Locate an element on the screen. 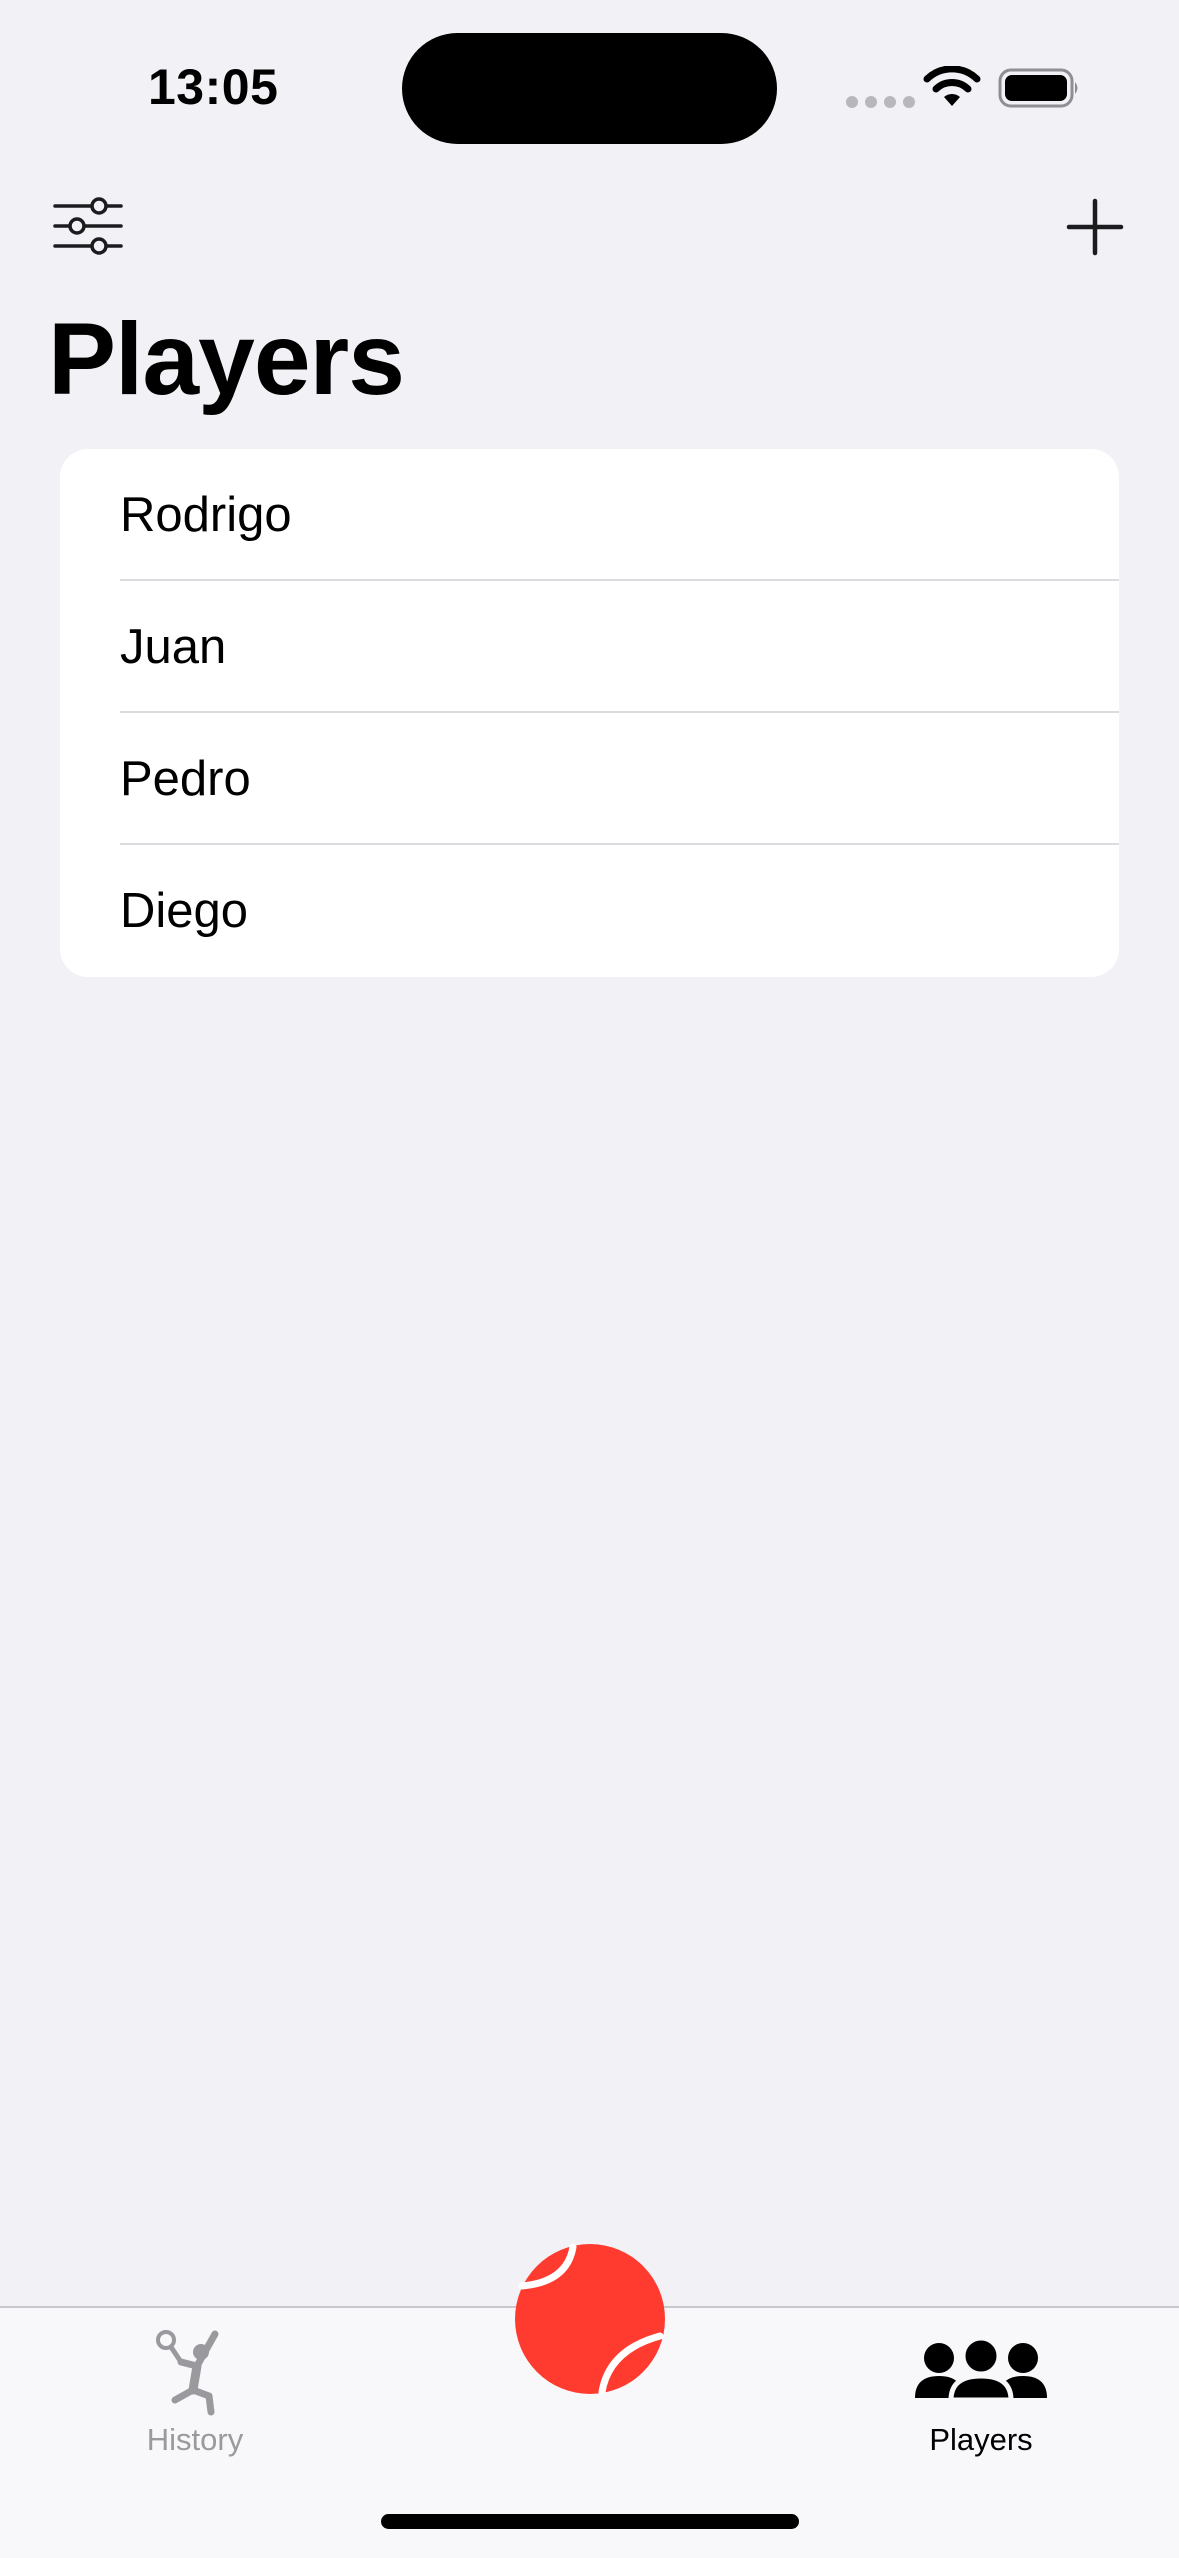 This screenshot has height=2558, width=1179. tab-history: History is located at coordinates (195, 2392).